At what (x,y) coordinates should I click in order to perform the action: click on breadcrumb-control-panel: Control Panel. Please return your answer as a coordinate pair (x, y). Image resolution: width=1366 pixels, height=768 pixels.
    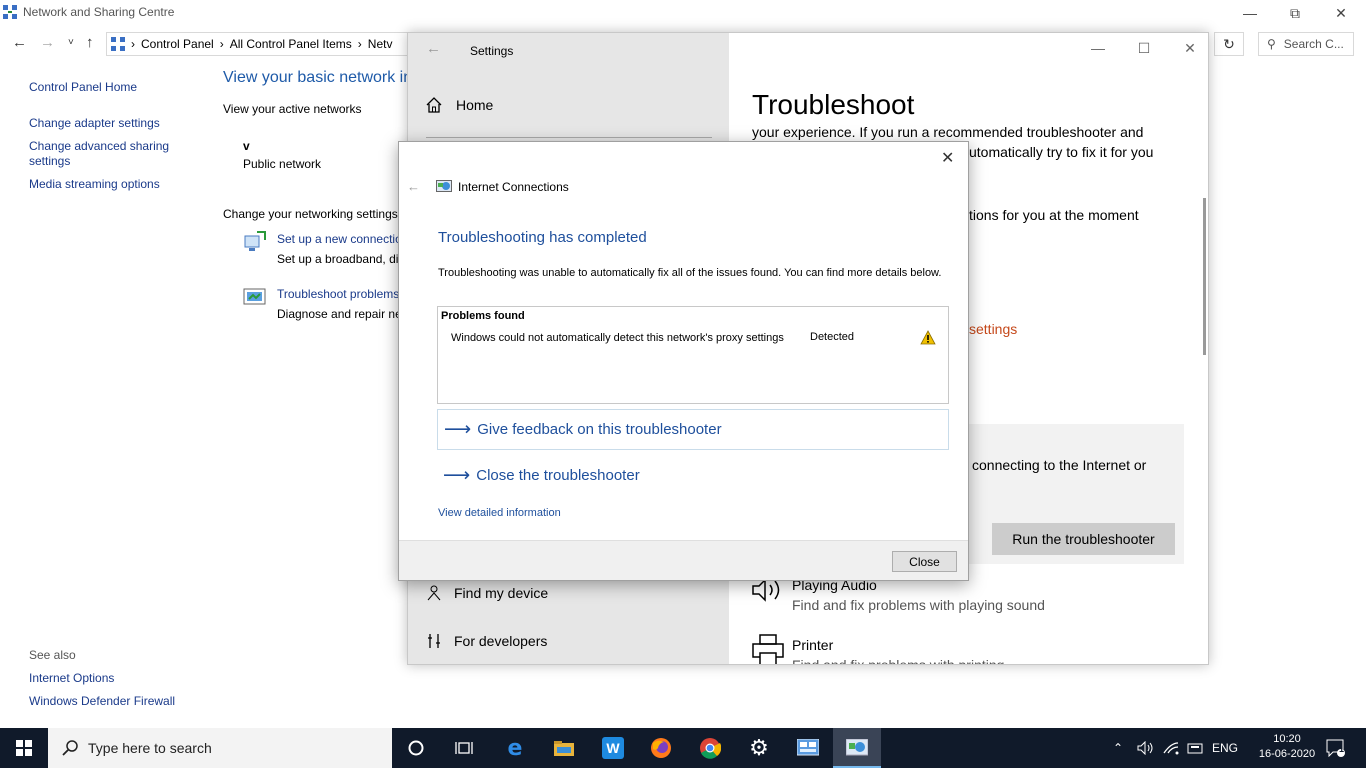
    Looking at the image, I should click on (177, 44).